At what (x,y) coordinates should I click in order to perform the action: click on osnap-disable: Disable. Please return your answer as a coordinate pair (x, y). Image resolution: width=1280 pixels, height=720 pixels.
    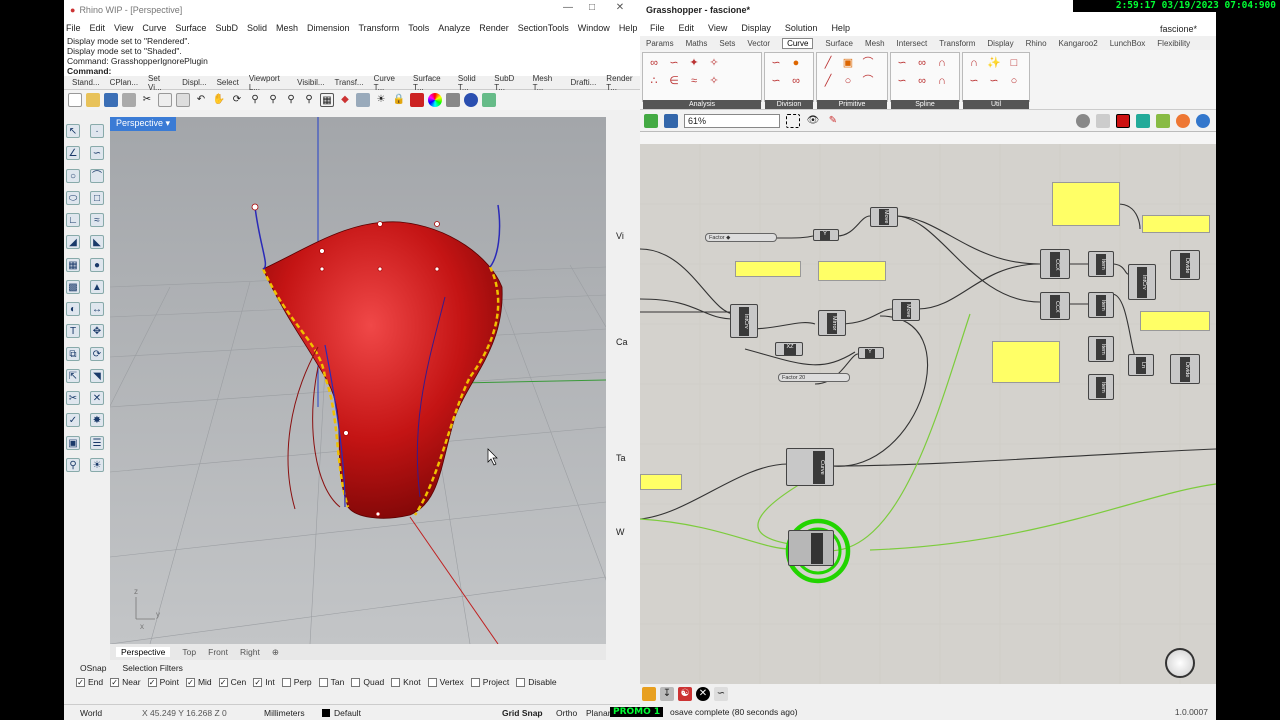
    Looking at the image, I should click on (536, 682).